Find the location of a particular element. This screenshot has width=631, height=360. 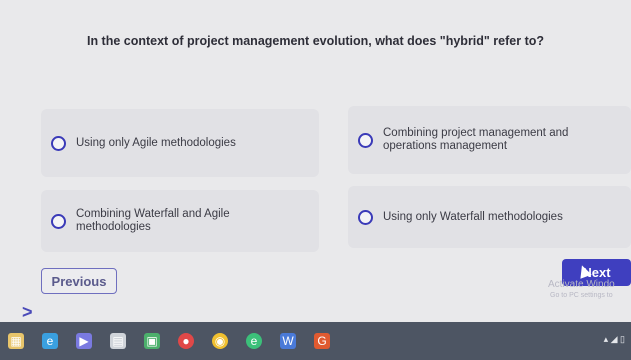

camera-icon: ● is located at coordinates (186, 341).